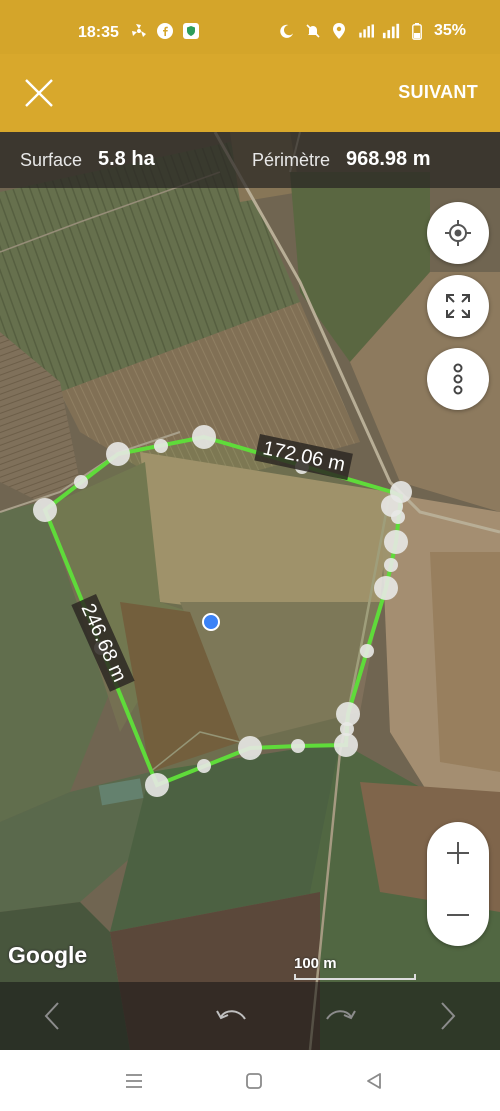  I want to click on user-location-dot, so click(211, 622).